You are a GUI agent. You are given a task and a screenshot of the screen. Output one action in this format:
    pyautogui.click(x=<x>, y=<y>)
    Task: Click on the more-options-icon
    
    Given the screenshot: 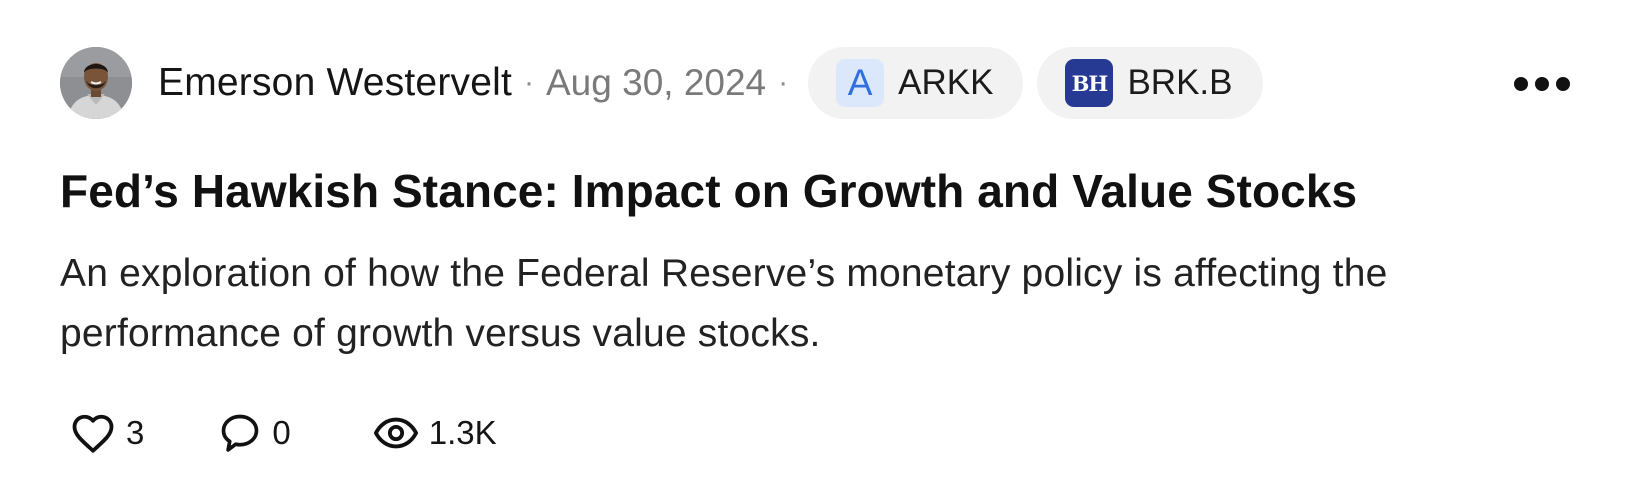 What is the action you would take?
    pyautogui.click(x=1542, y=84)
    